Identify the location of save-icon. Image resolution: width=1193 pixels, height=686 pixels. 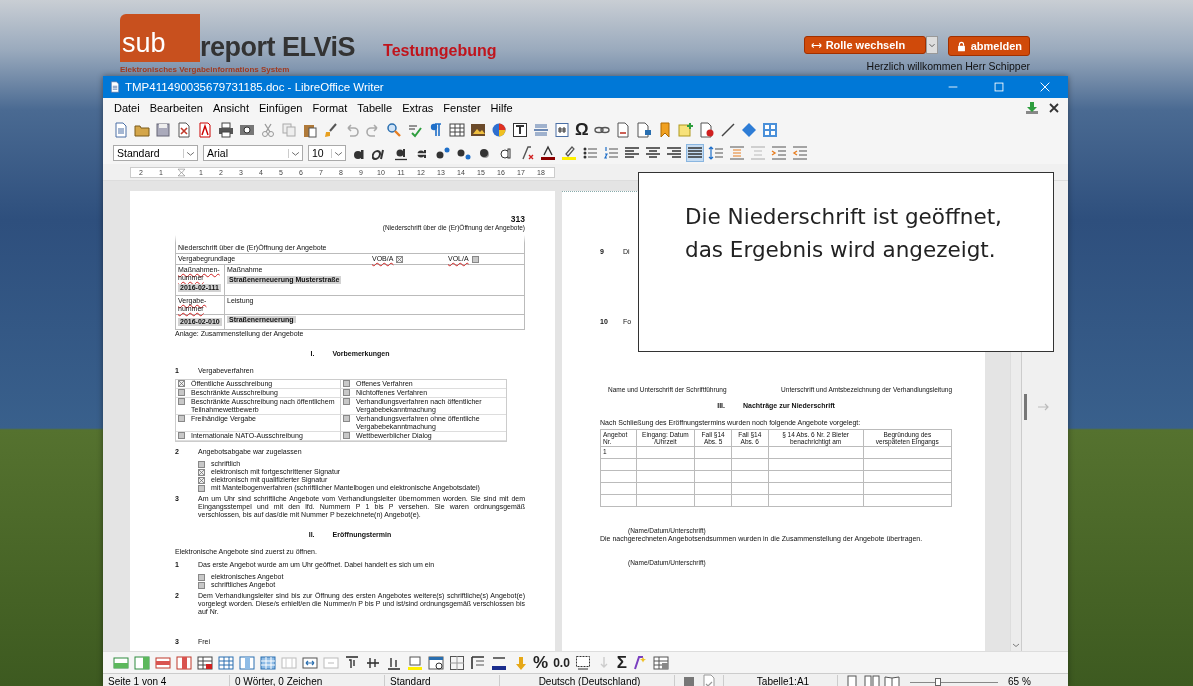
(163, 130).